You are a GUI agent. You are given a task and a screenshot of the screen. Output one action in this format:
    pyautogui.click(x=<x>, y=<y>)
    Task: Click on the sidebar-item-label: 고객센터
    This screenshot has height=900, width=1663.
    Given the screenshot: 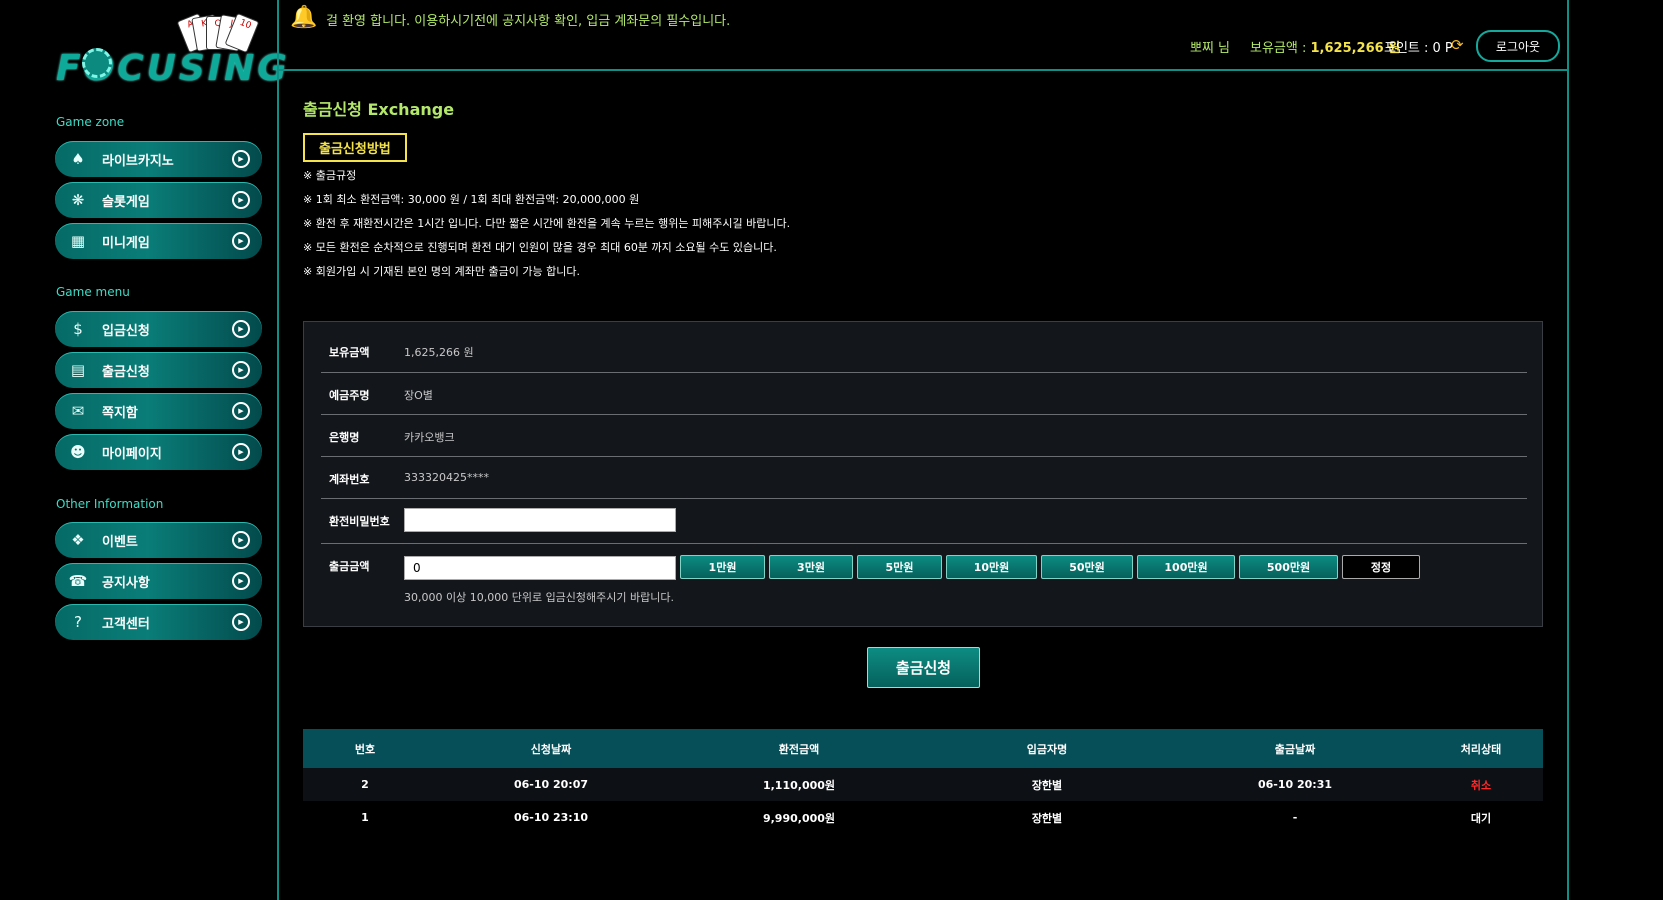 What is the action you would take?
    pyautogui.click(x=126, y=624)
    